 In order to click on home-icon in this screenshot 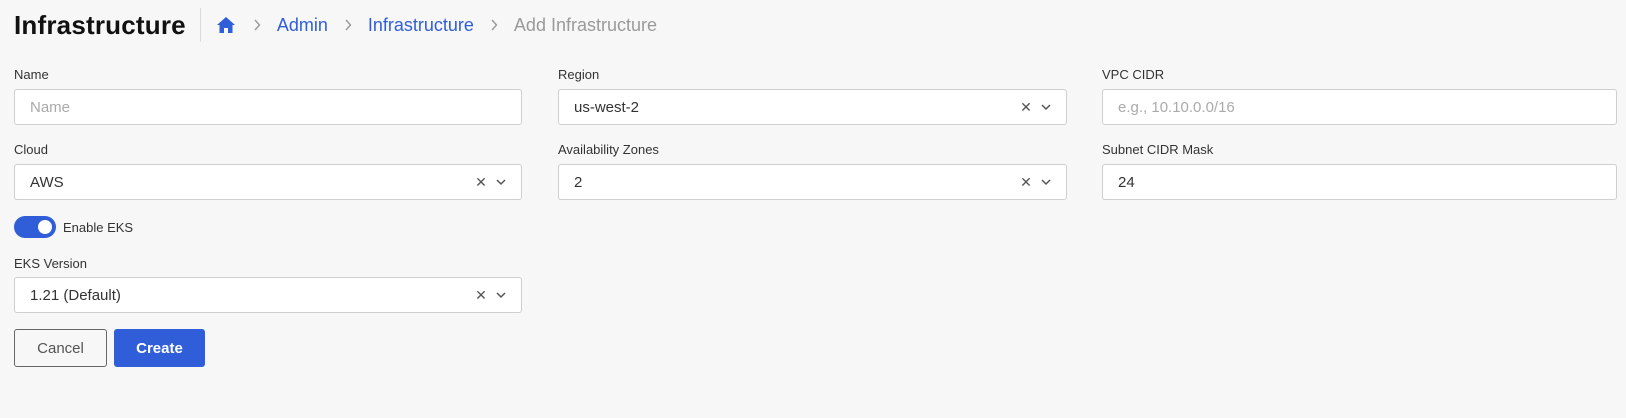, I will do `click(226, 25)`.